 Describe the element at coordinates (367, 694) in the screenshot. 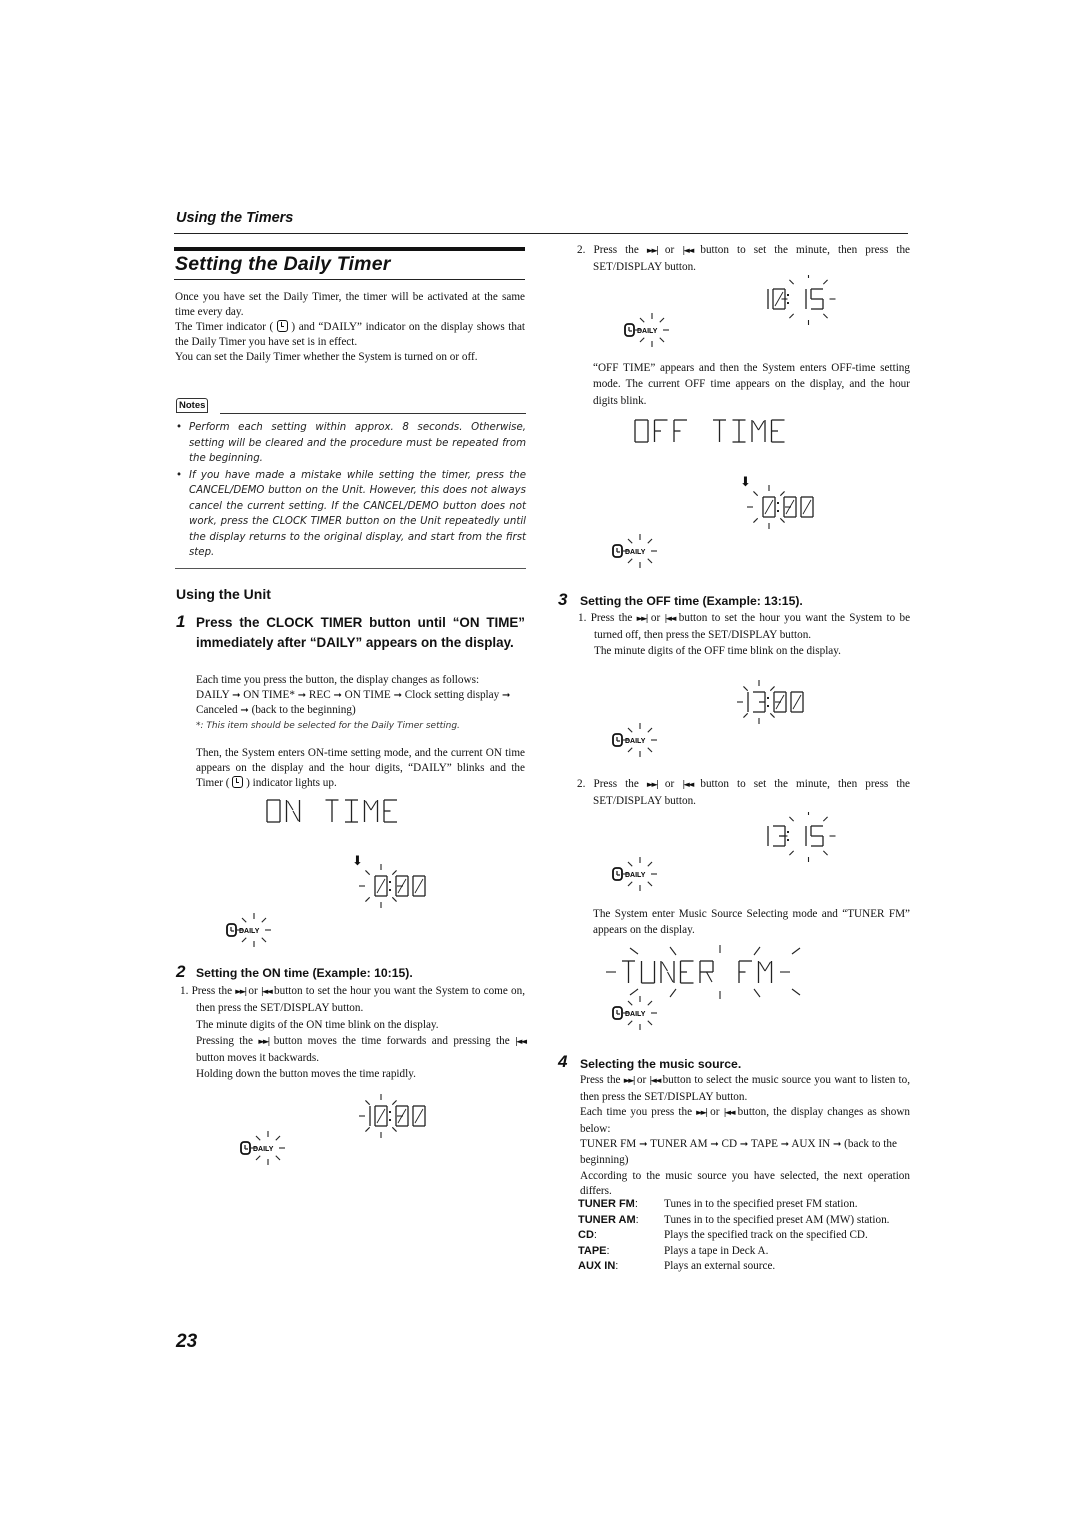

I see `seq-item: ON TIME` at that location.